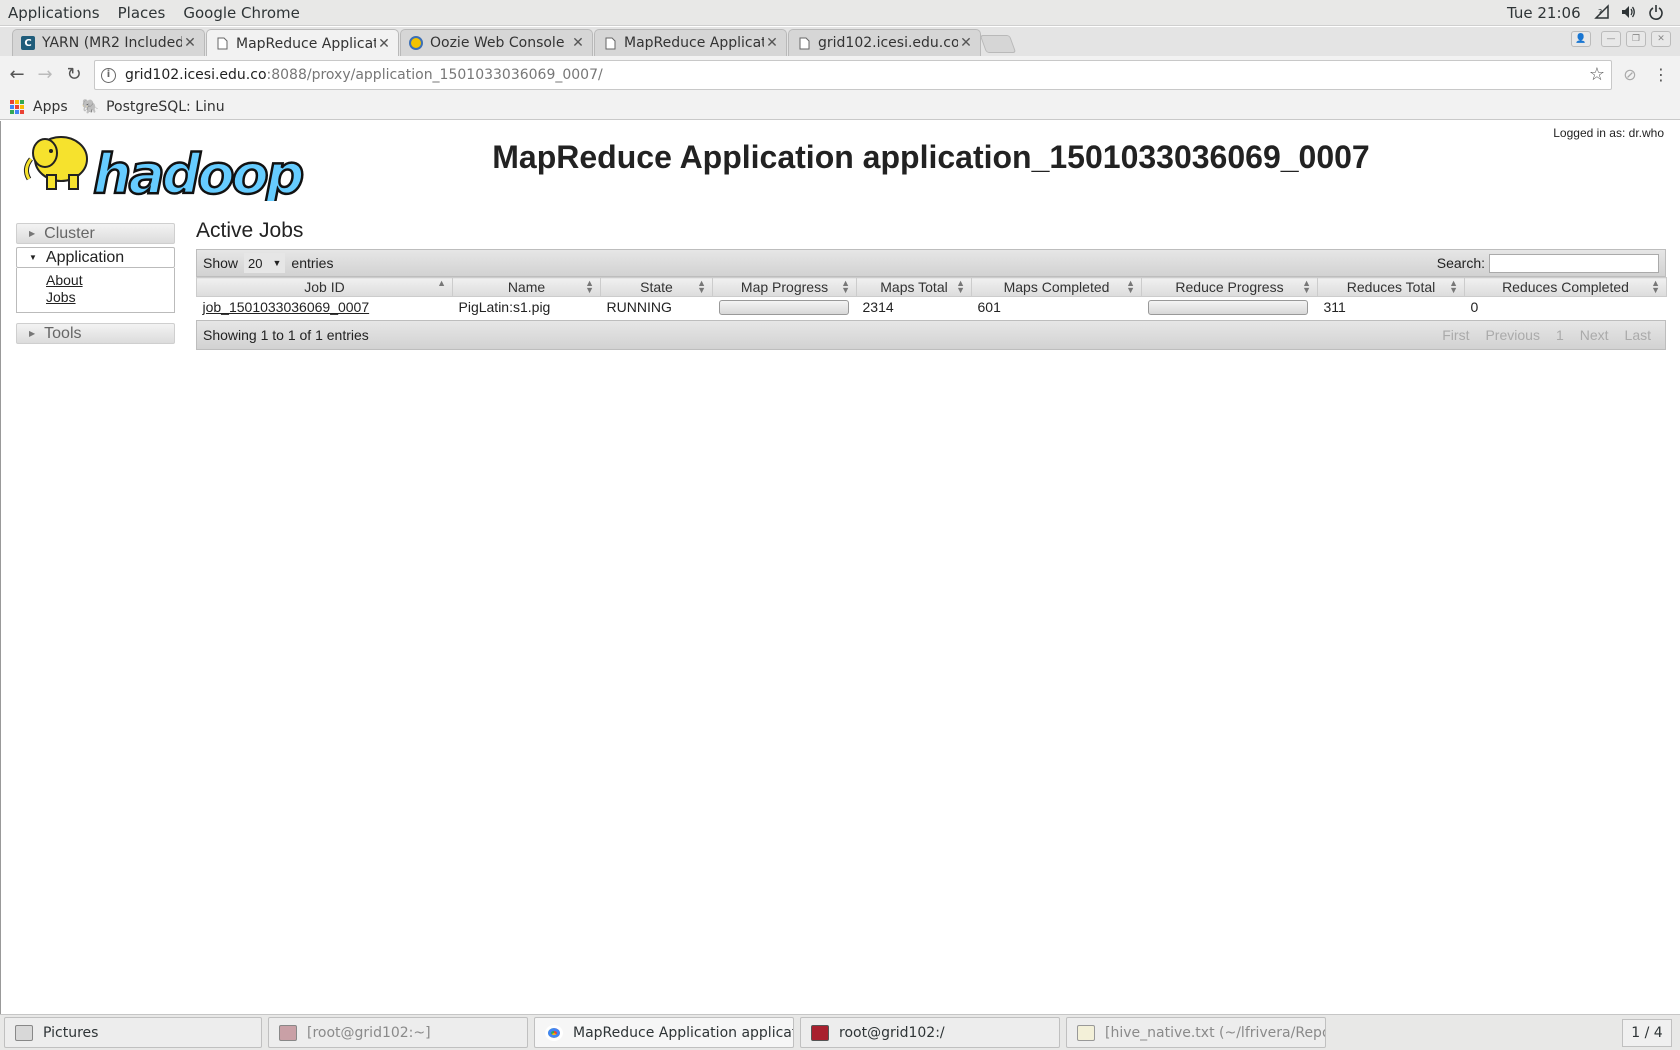  I want to click on close-window-button: ✕, so click(1661, 39).